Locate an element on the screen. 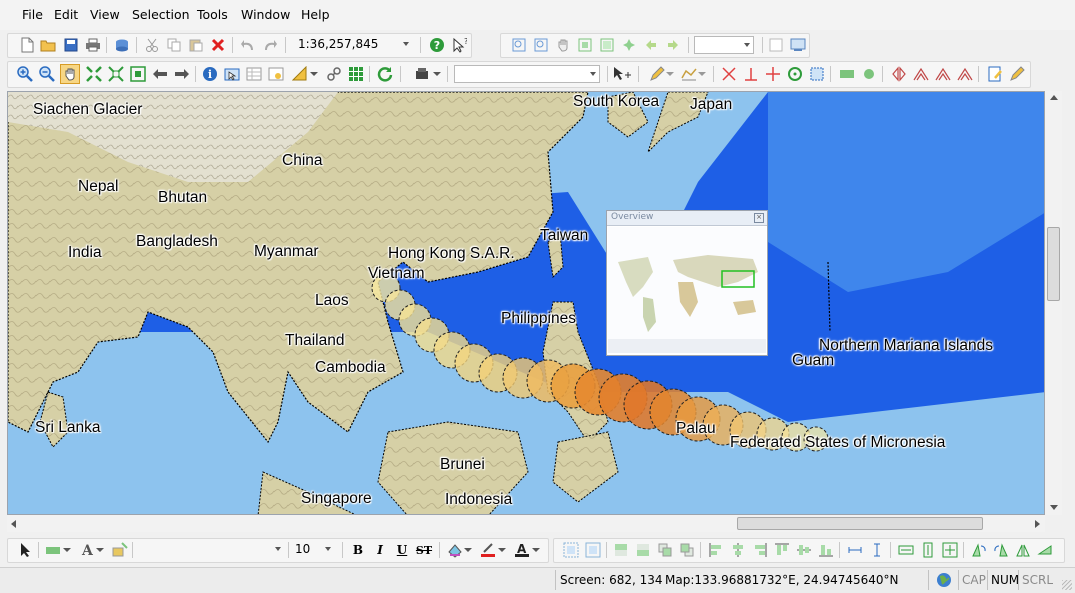 The height and width of the screenshot is (593, 1075). full-extent-arrows-icon is located at coordinates (94, 74).